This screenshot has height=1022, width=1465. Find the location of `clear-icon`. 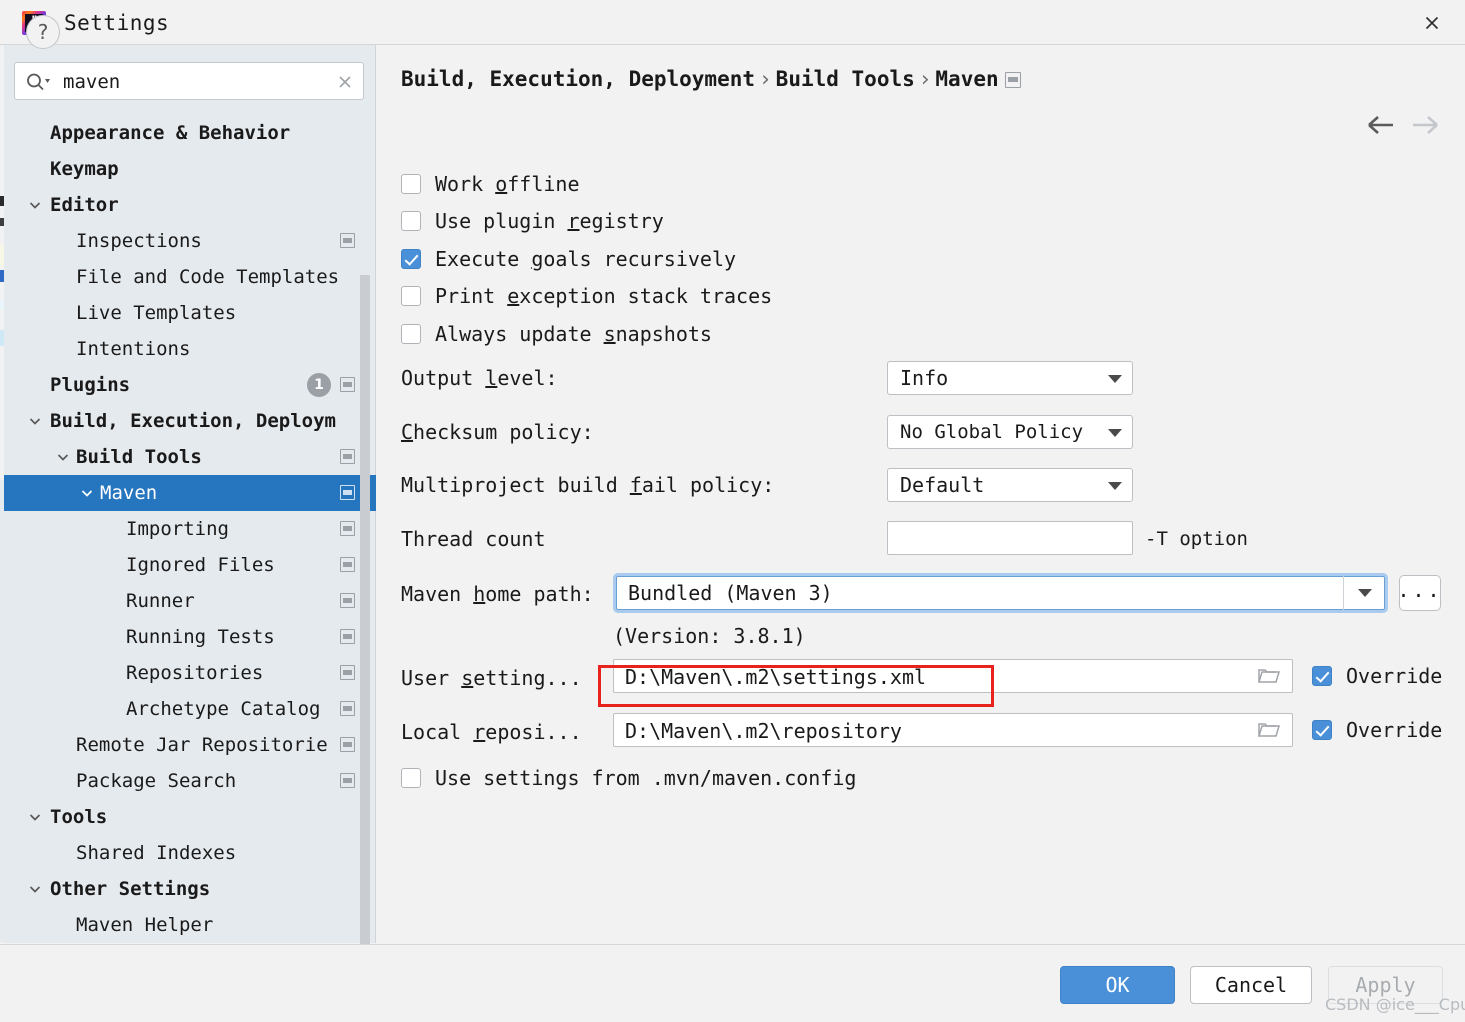

clear-icon is located at coordinates (345, 82).